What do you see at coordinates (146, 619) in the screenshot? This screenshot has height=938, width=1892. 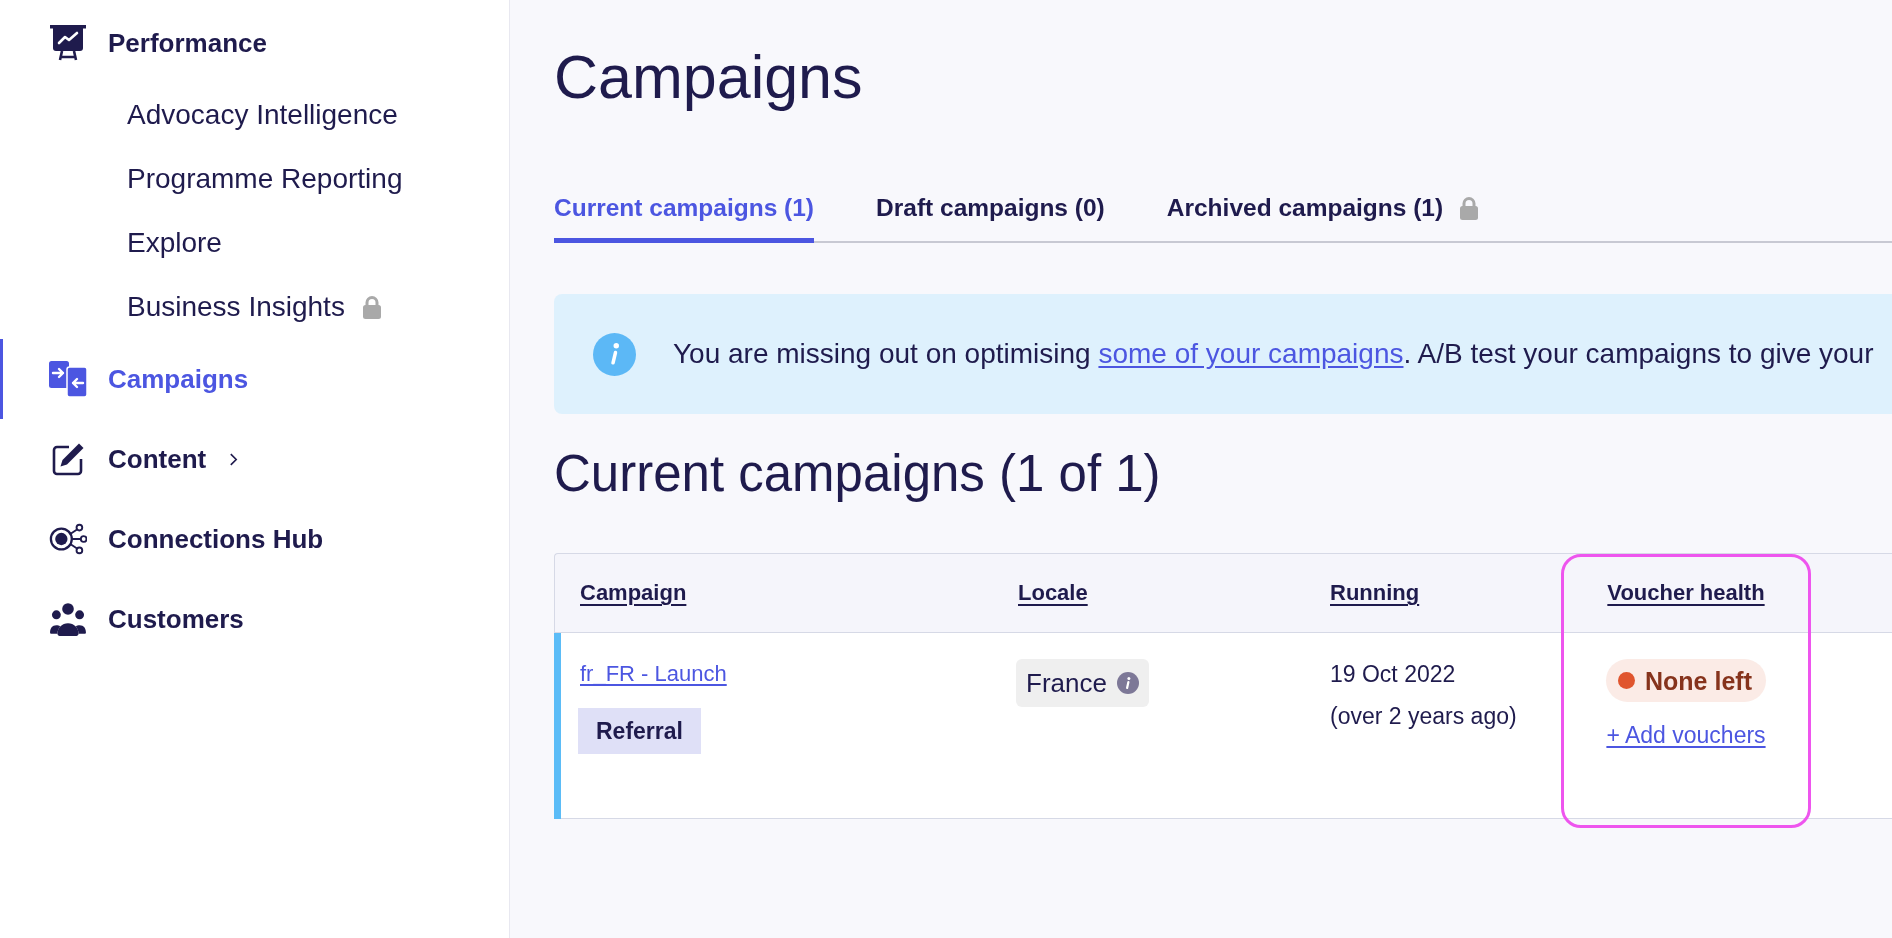 I see `nav-item: Customers` at bounding box center [146, 619].